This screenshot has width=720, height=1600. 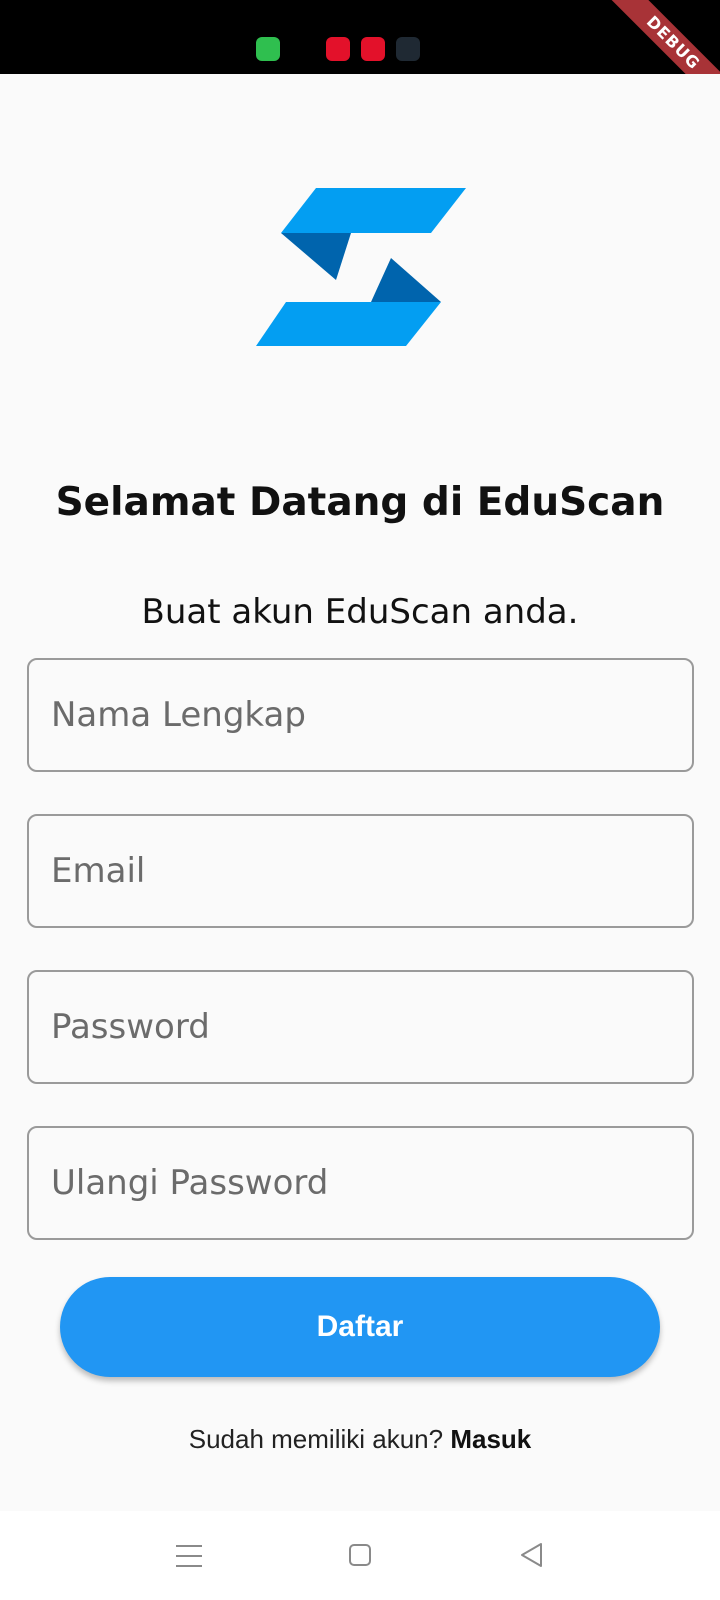 What do you see at coordinates (361, 267) in the screenshot?
I see `eduscan-logo` at bounding box center [361, 267].